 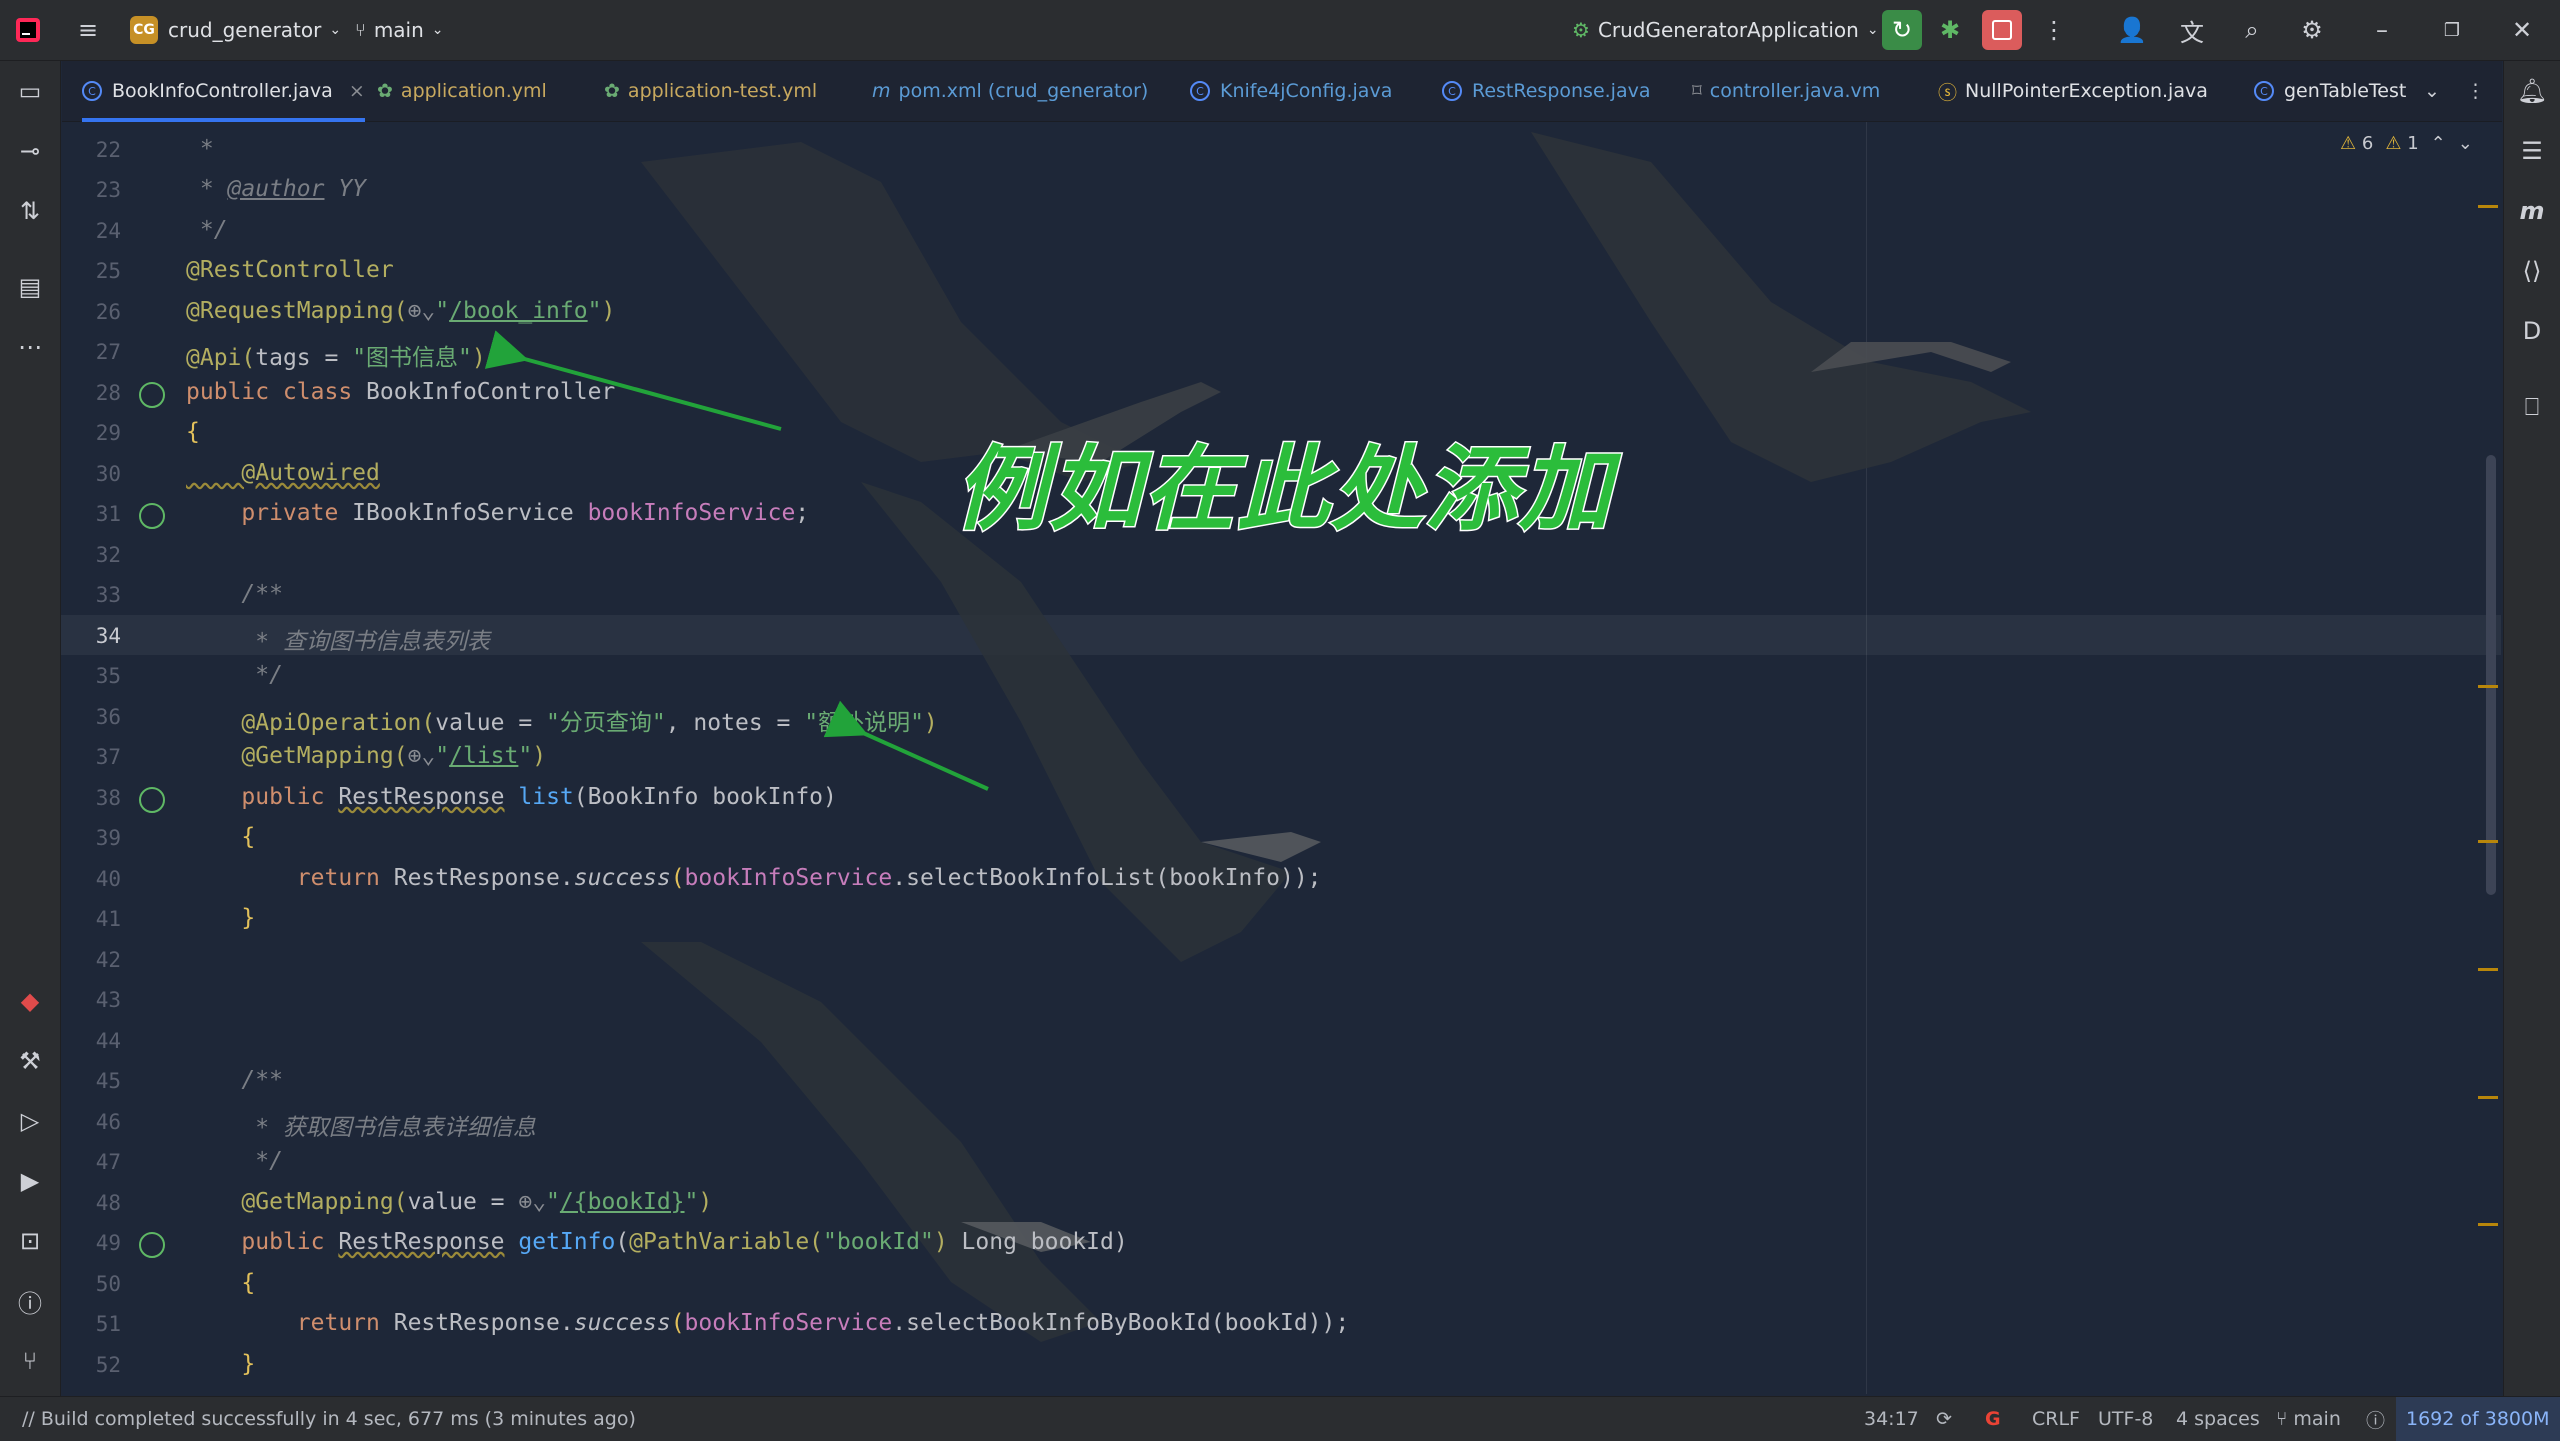 What do you see at coordinates (2438, 143) in the screenshot?
I see `prev-problem-icon: ⌃` at bounding box center [2438, 143].